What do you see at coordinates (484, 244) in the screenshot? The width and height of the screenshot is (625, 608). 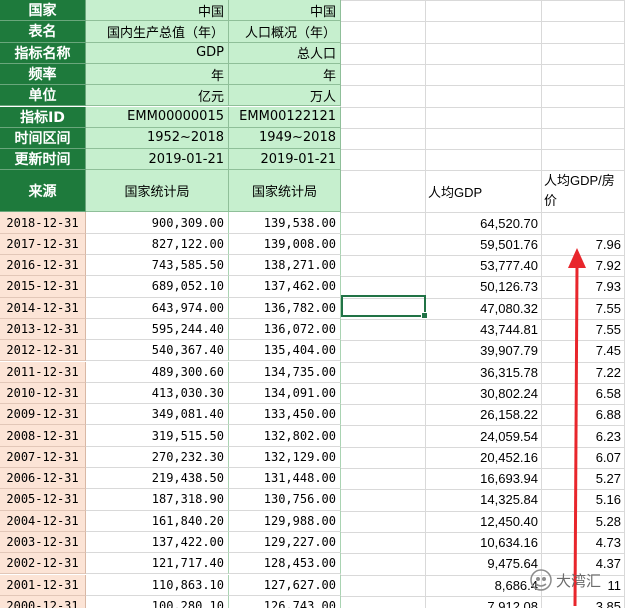 I see `per-capita-gdp-cell: 59,501.76` at bounding box center [484, 244].